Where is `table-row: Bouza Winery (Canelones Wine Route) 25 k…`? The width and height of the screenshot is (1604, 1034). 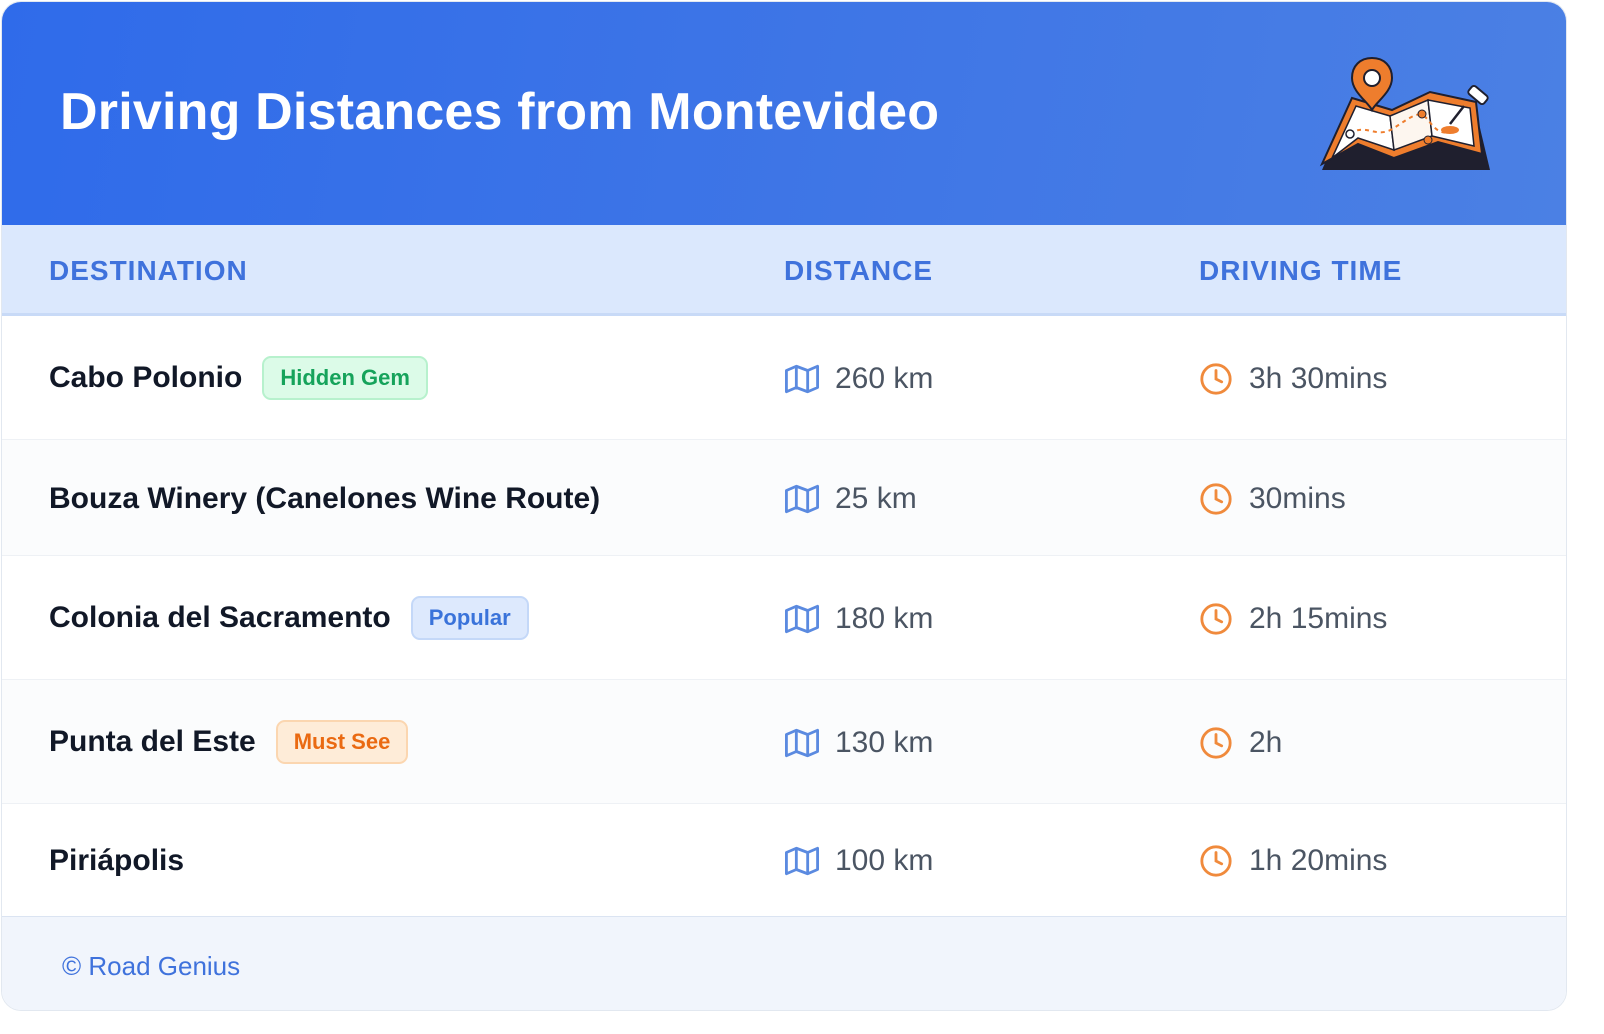
table-row: Bouza Winery (Canelones Wine Route) 25 k… is located at coordinates (784, 498).